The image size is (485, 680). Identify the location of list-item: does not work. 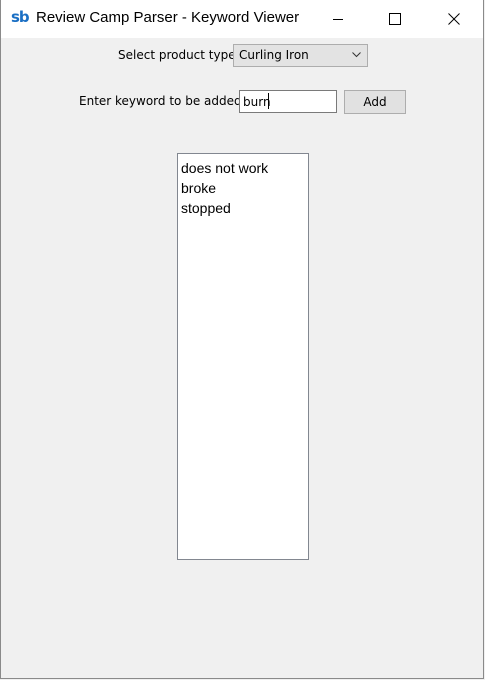
(243, 168).